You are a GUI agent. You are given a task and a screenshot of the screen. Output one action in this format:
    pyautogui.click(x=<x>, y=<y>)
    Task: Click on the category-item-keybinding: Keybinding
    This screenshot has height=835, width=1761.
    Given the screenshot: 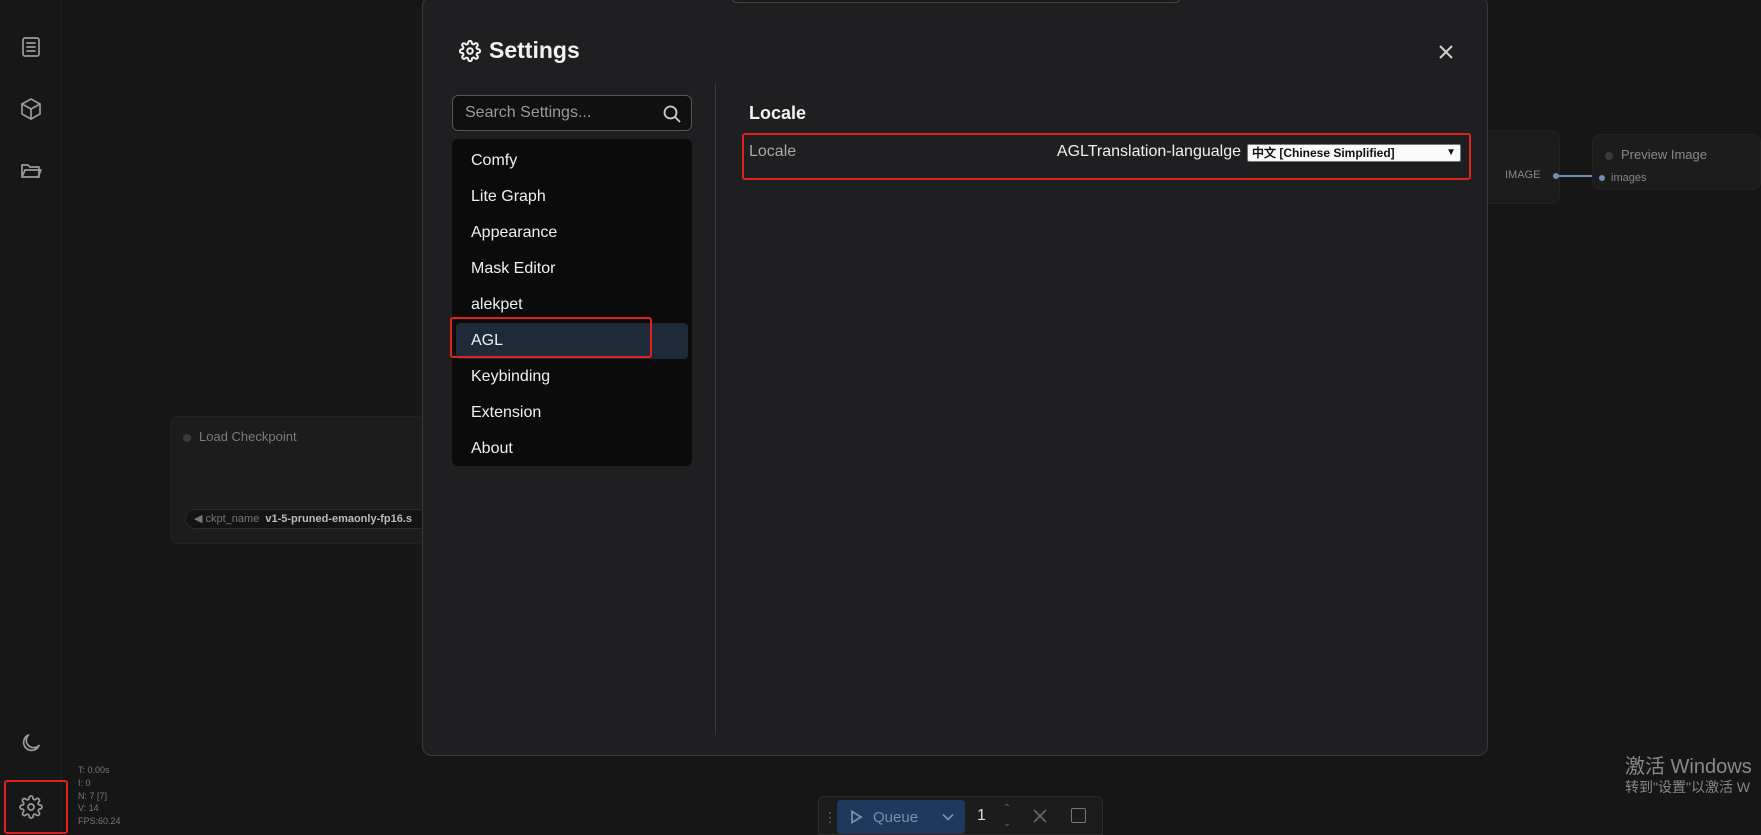 What is the action you would take?
    pyautogui.click(x=572, y=377)
    